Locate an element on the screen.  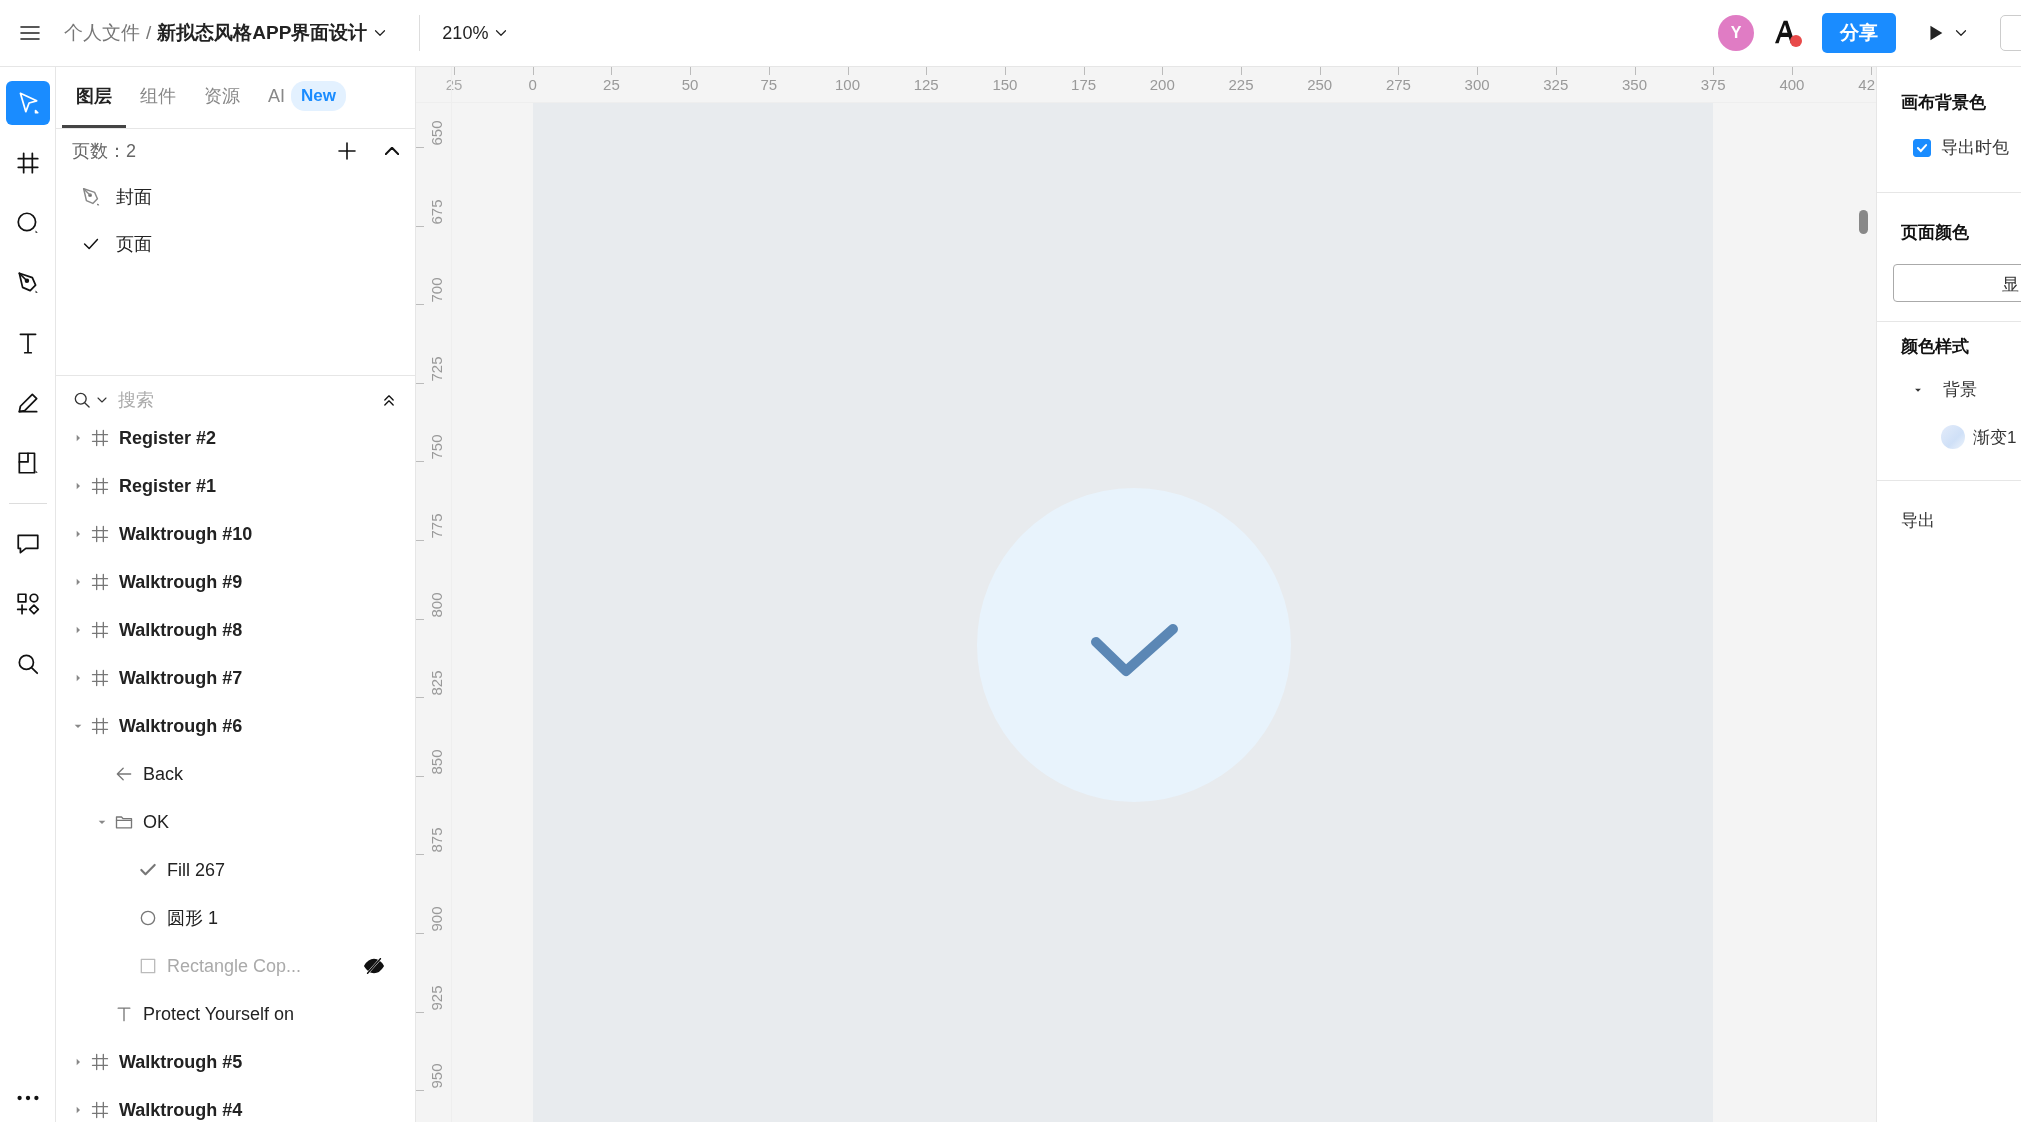
ruler-label: 800 is located at coordinates (436, 605).